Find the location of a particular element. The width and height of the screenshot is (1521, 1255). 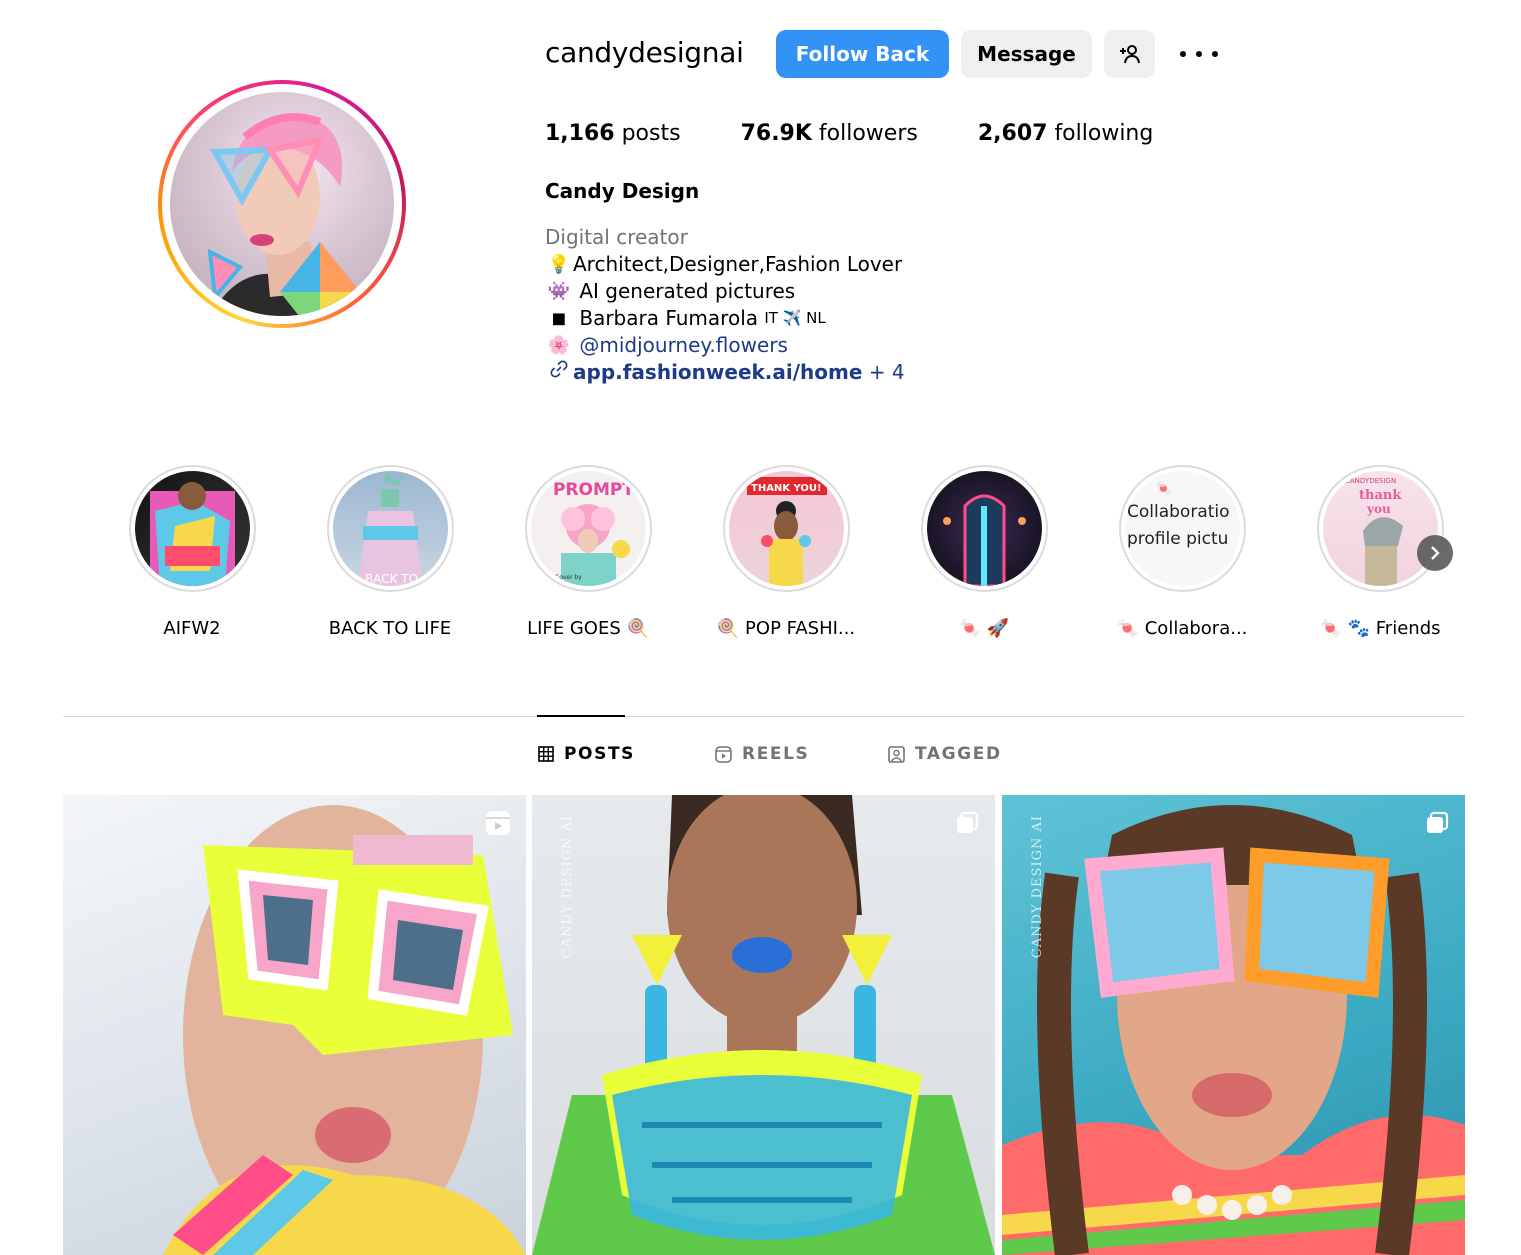

profile-avatar is located at coordinates (282, 204).